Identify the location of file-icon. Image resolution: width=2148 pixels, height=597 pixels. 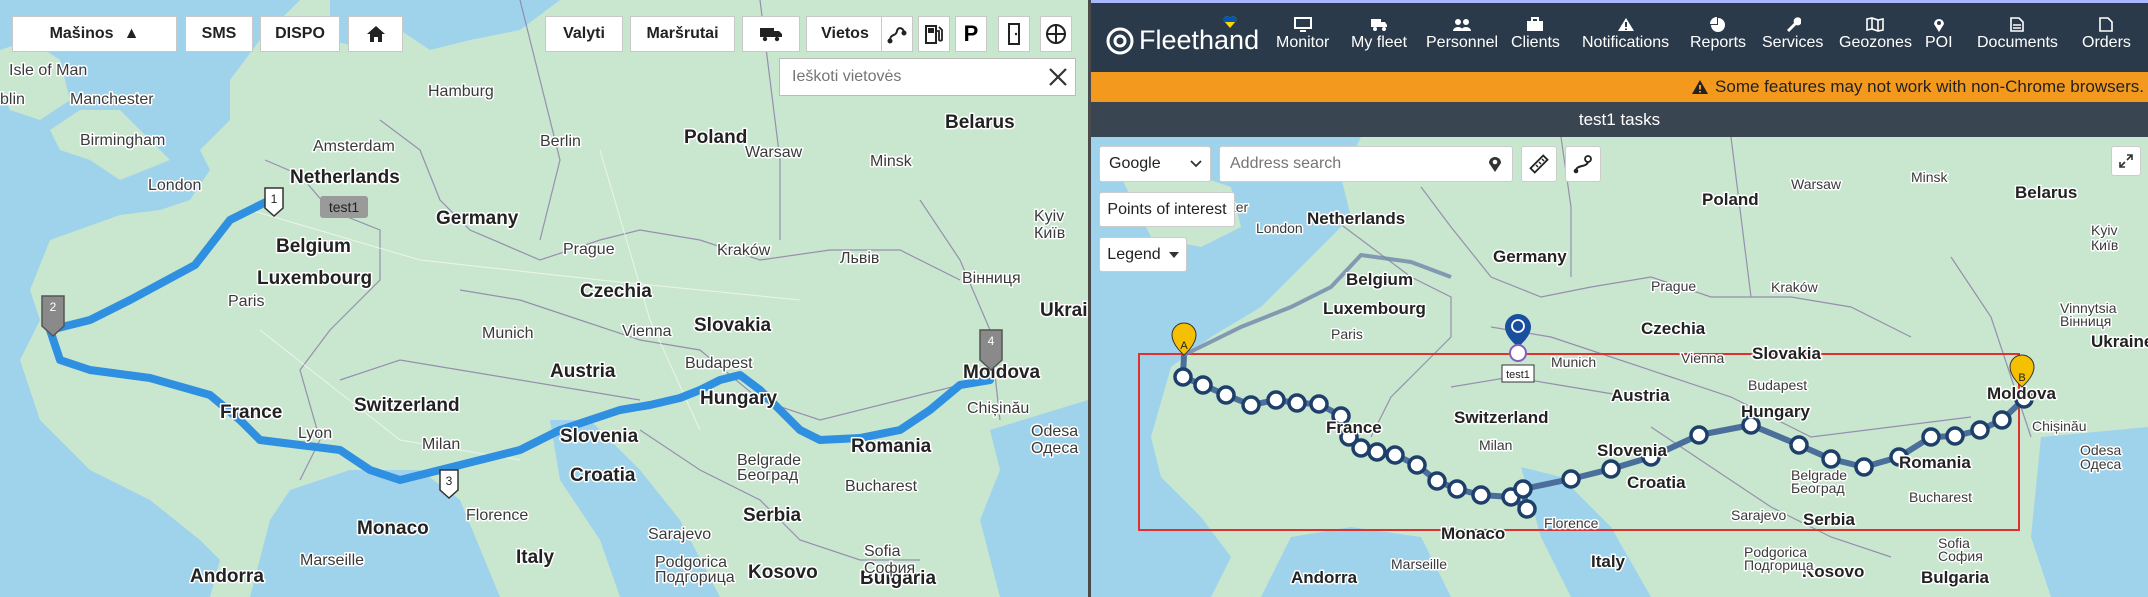
(2106, 24).